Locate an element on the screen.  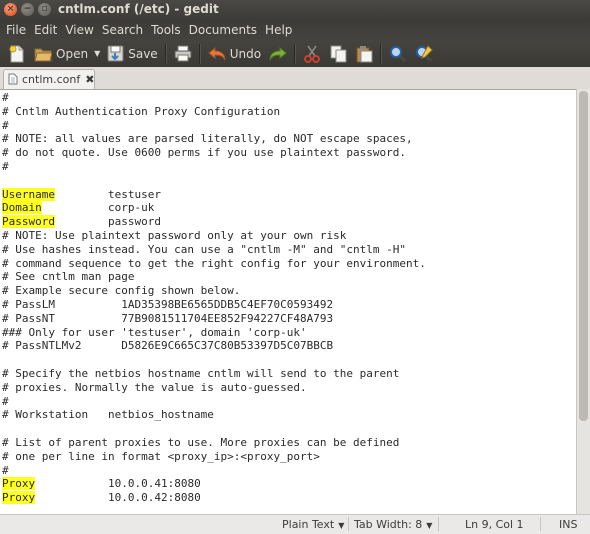
line-value: corp-uk is located at coordinates (98, 208).